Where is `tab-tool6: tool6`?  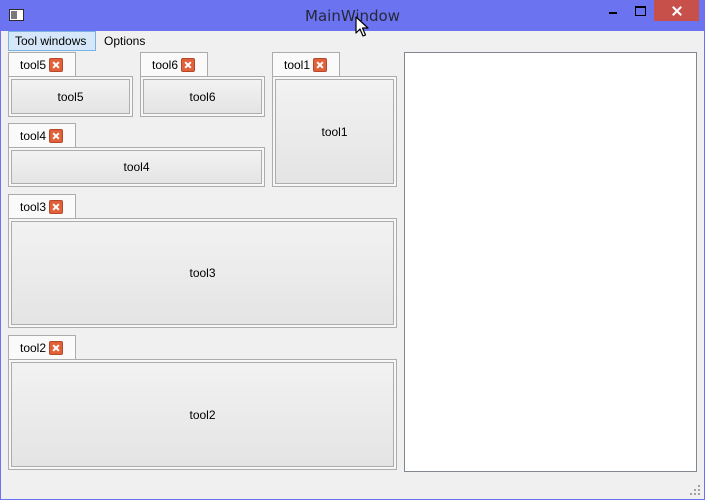 tab-tool6: tool6 is located at coordinates (174, 64).